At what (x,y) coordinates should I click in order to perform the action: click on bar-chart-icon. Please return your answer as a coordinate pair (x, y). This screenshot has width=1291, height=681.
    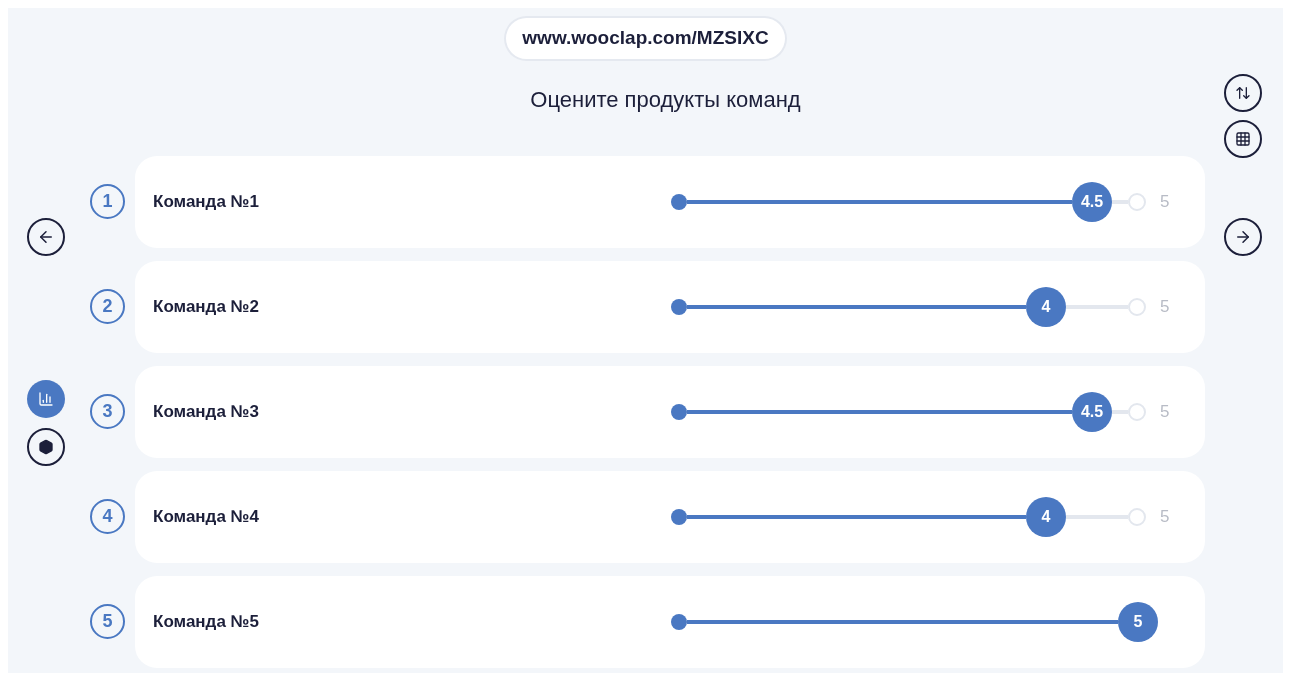
    Looking at the image, I should click on (45, 398).